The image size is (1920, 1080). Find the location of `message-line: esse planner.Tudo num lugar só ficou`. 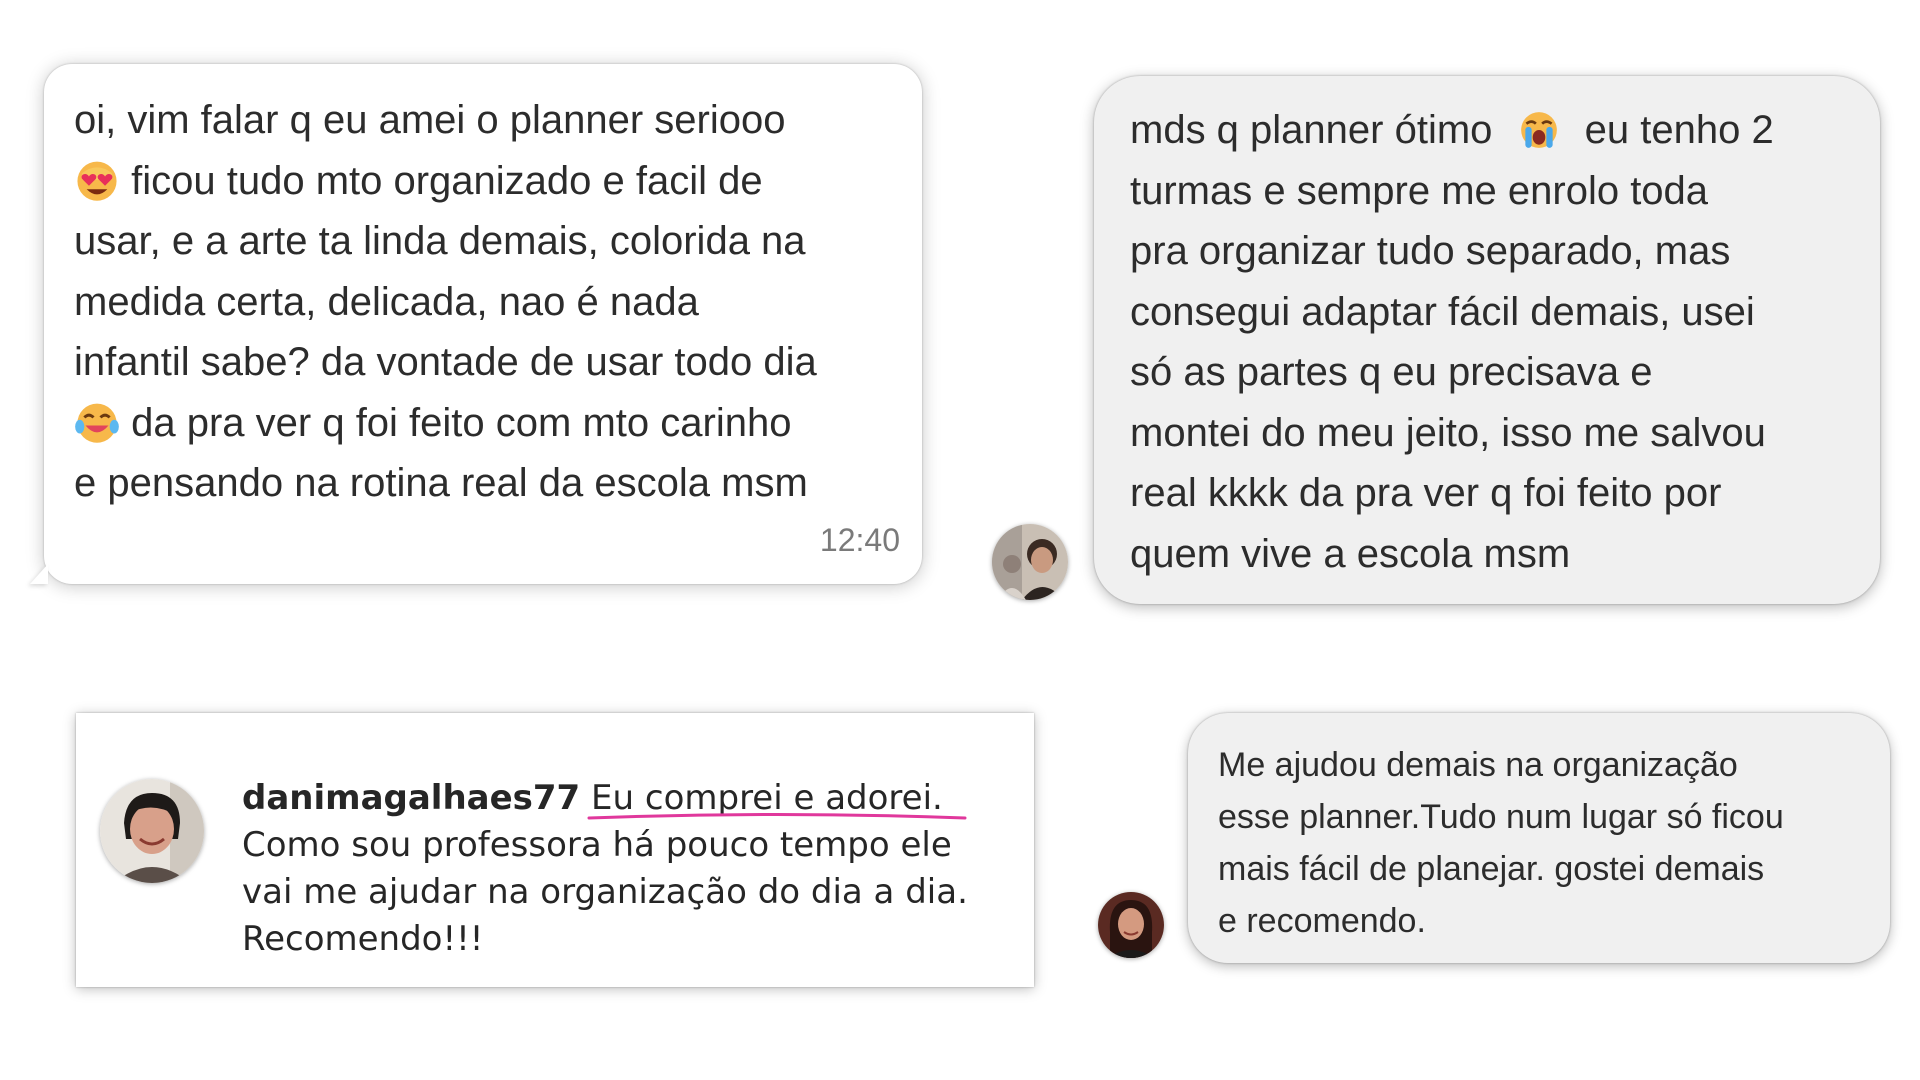

message-line: esse planner.Tudo num lugar só ficou is located at coordinates (1501, 817).